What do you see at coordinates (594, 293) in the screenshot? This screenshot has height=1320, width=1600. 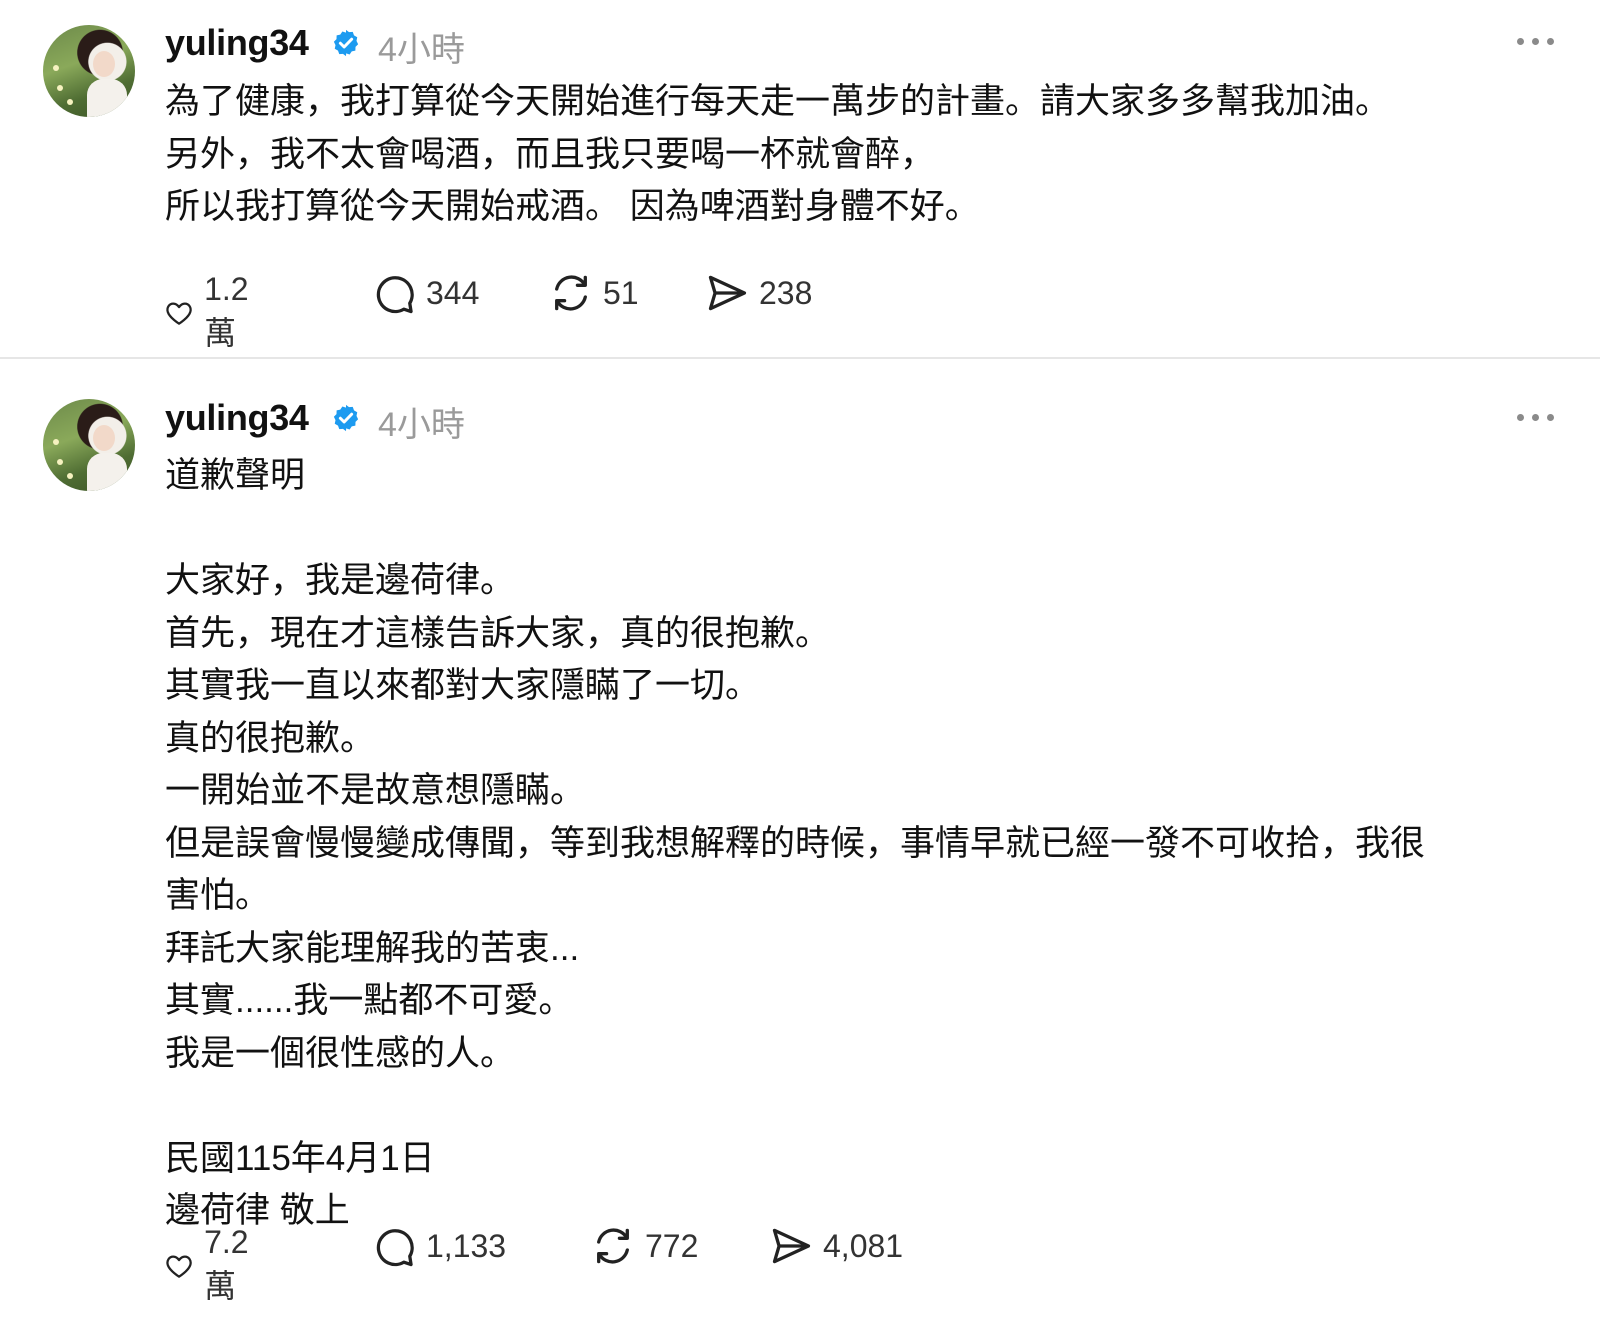 I see `repost-button: 51` at bounding box center [594, 293].